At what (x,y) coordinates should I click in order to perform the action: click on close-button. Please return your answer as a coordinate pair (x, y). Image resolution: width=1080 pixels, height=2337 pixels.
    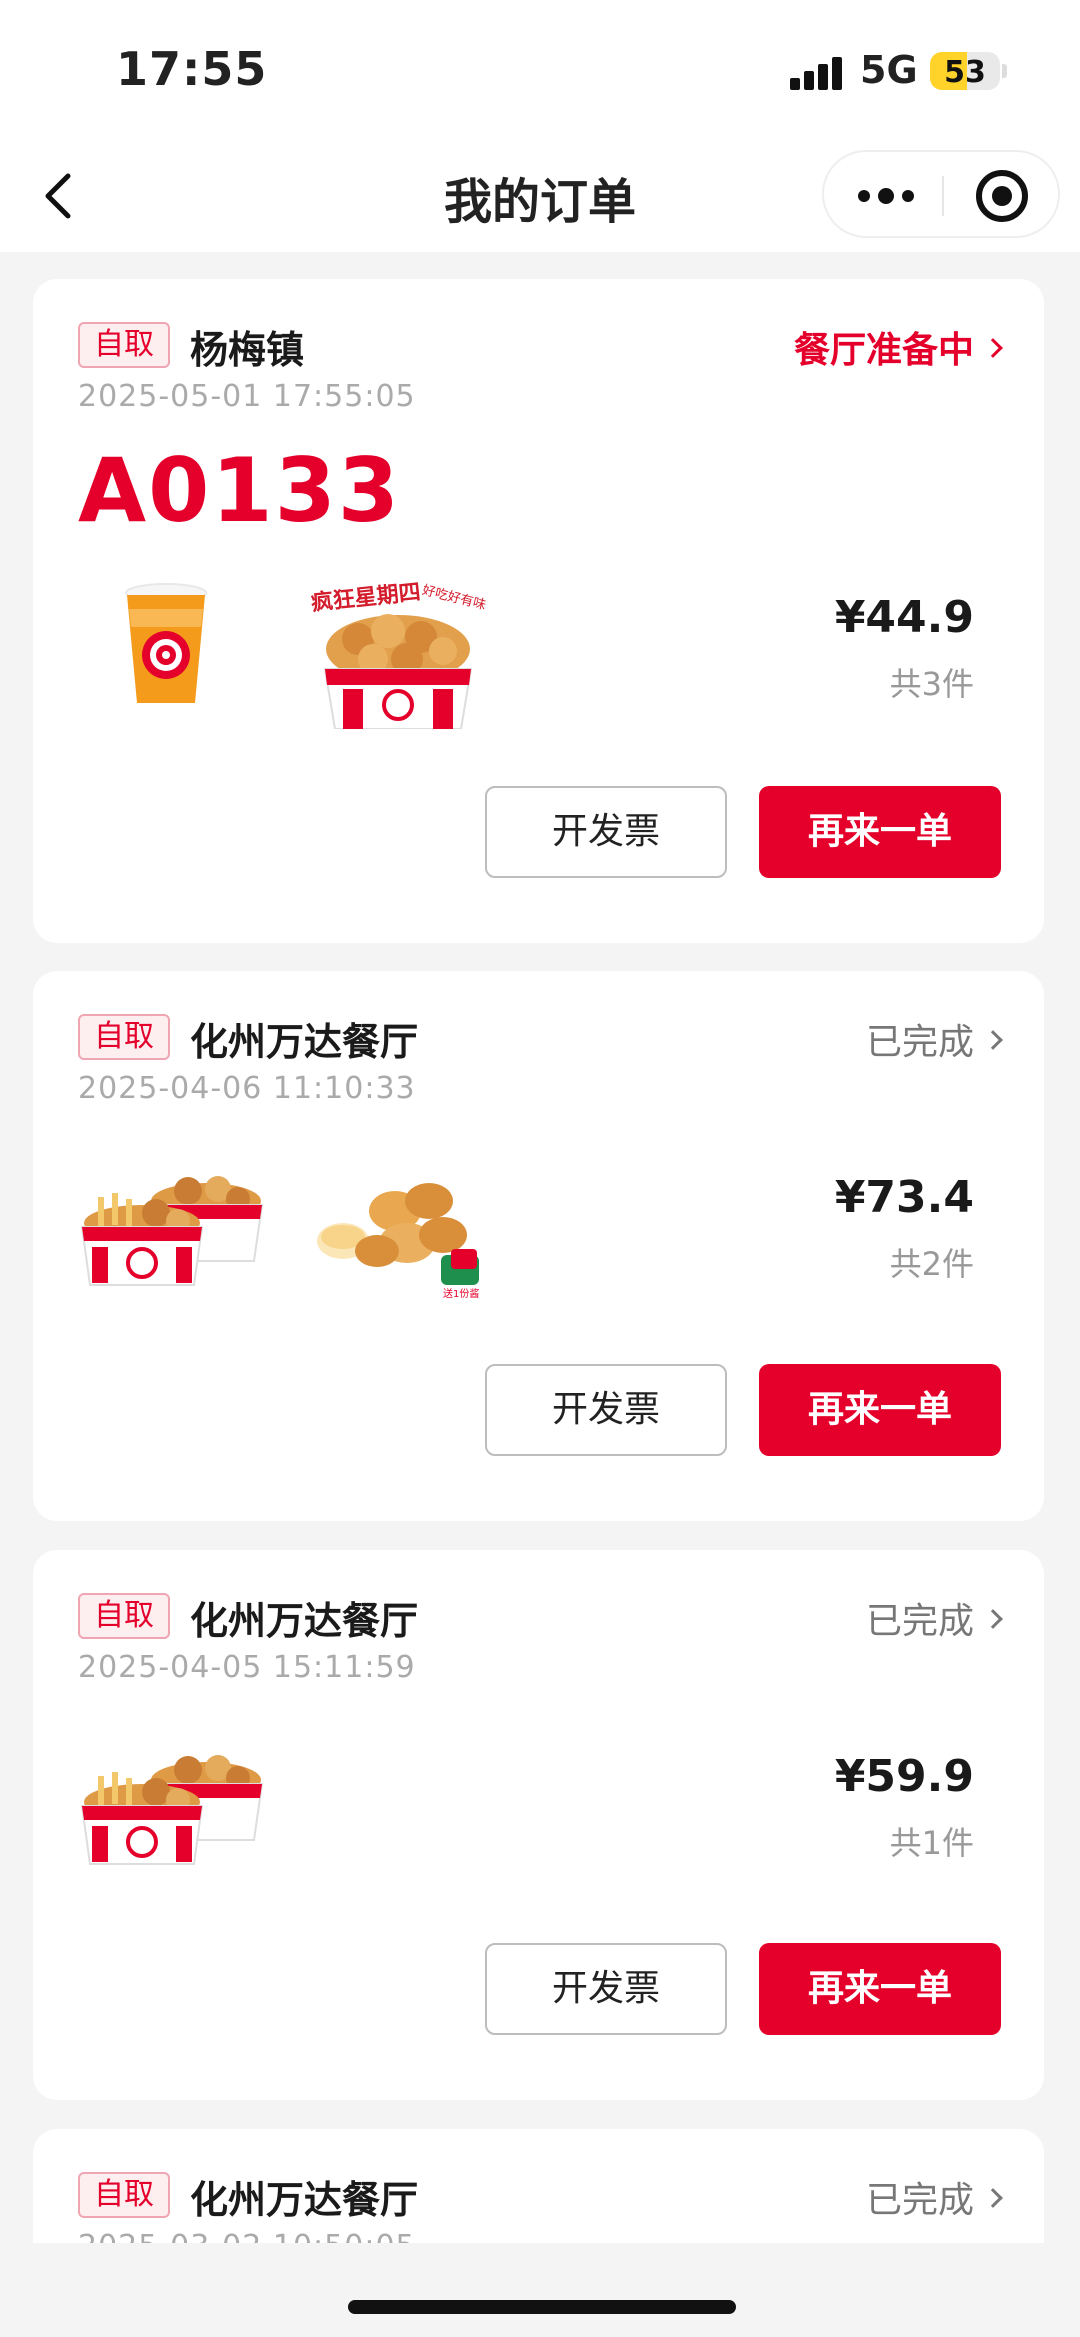
    Looking at the image, I should click on (1002, 196).